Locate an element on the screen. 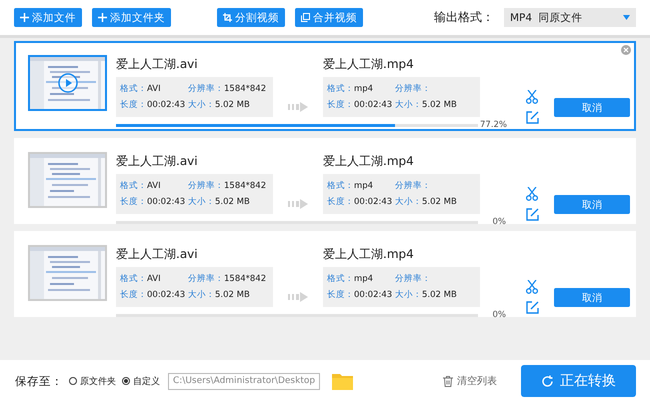 This screenshot has height=402, width=650. path-field: C:\Users\Administrator\Desktop is located at coordinates (244, 381).